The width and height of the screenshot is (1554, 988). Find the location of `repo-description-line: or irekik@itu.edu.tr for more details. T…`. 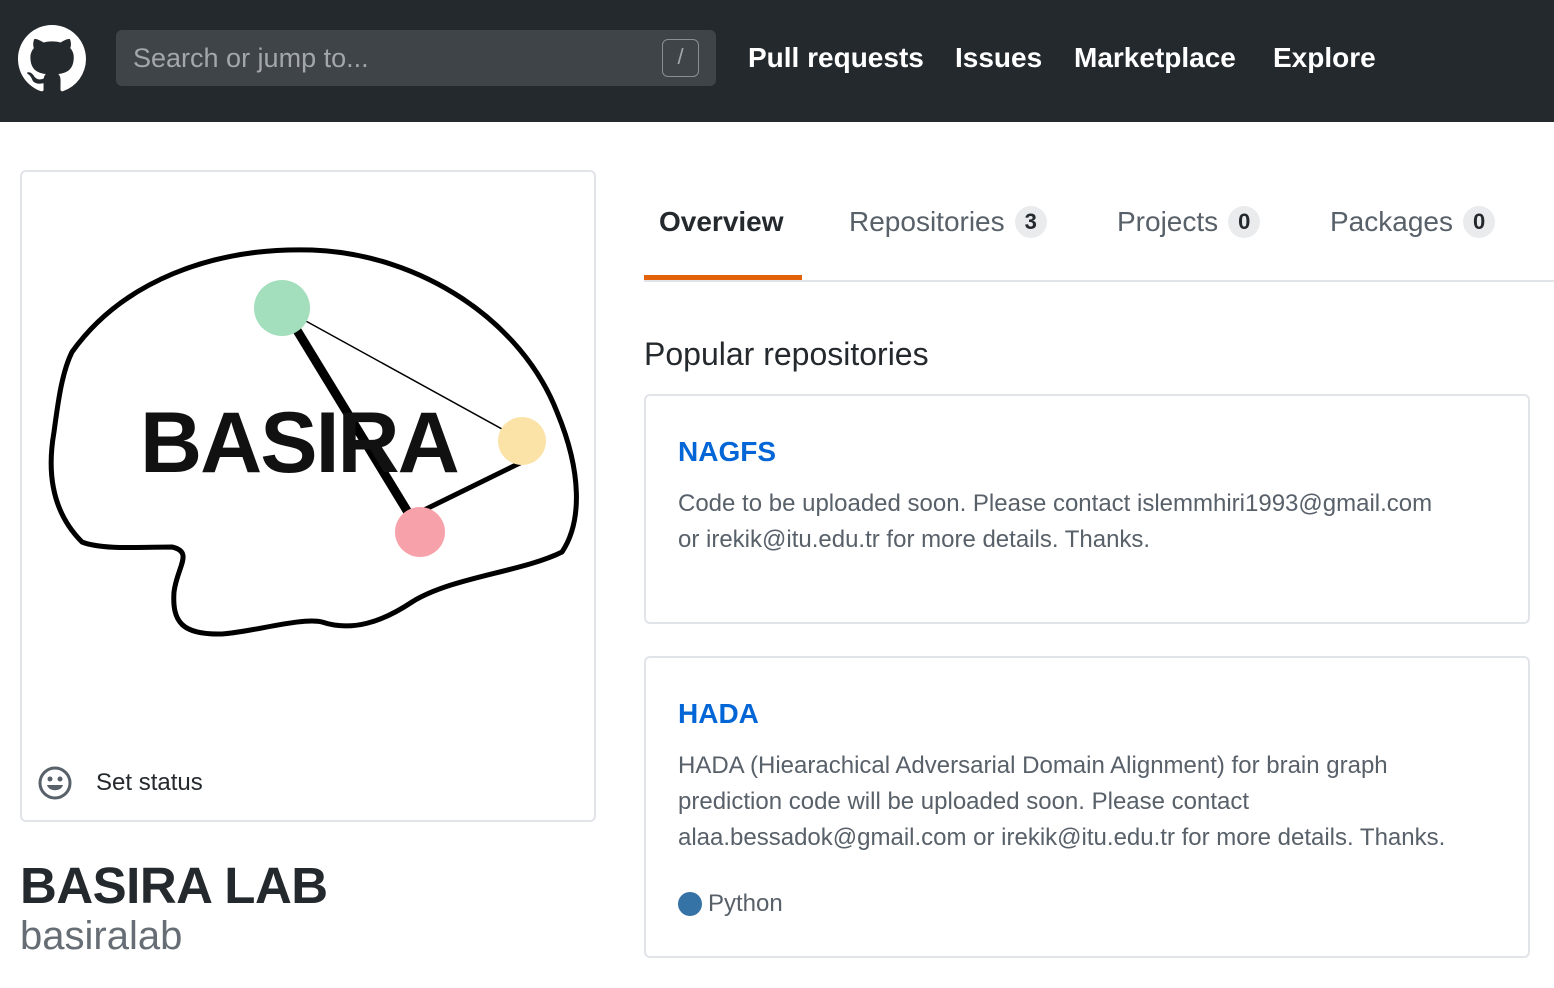

repo-description-line: or irekik@itu.edu.tr for more details. T… is located at coordinates (914, 539).